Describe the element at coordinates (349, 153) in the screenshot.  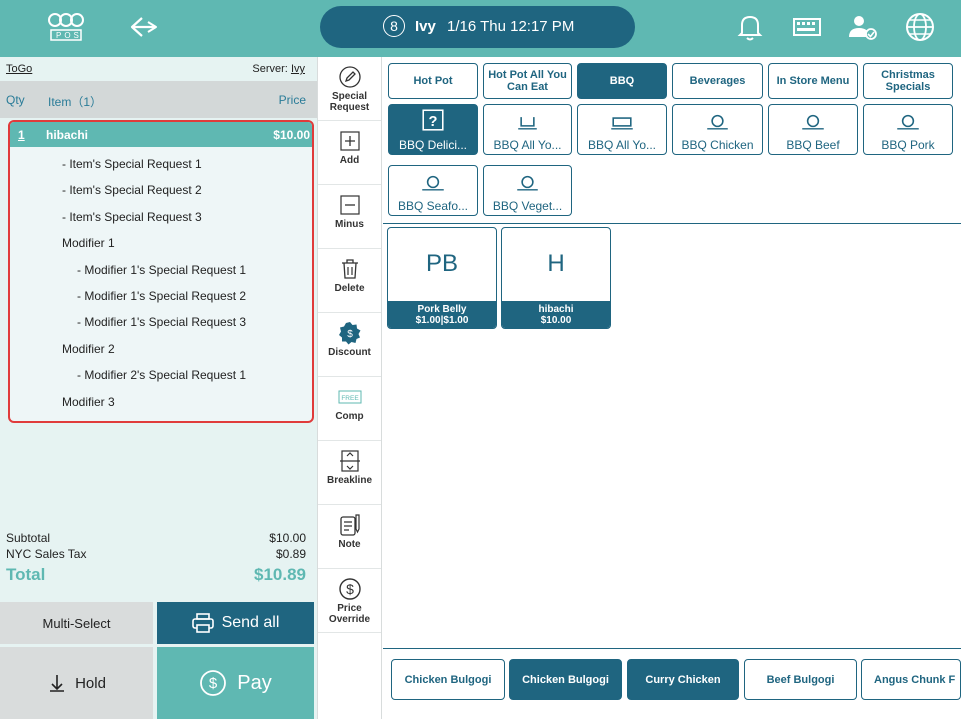
I see `add-button: Add` at that location.